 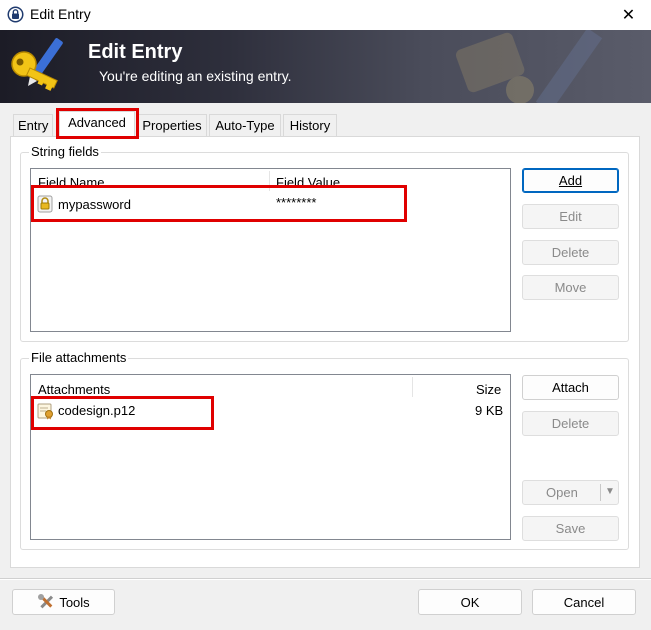 I want to click on open-button-label: Open, so click(x=562, y=492).